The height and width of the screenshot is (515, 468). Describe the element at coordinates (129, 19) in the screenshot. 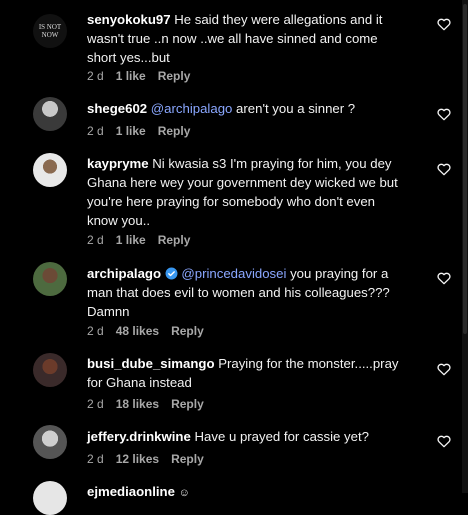

I see `comment-username: senyokoku97` at that location.